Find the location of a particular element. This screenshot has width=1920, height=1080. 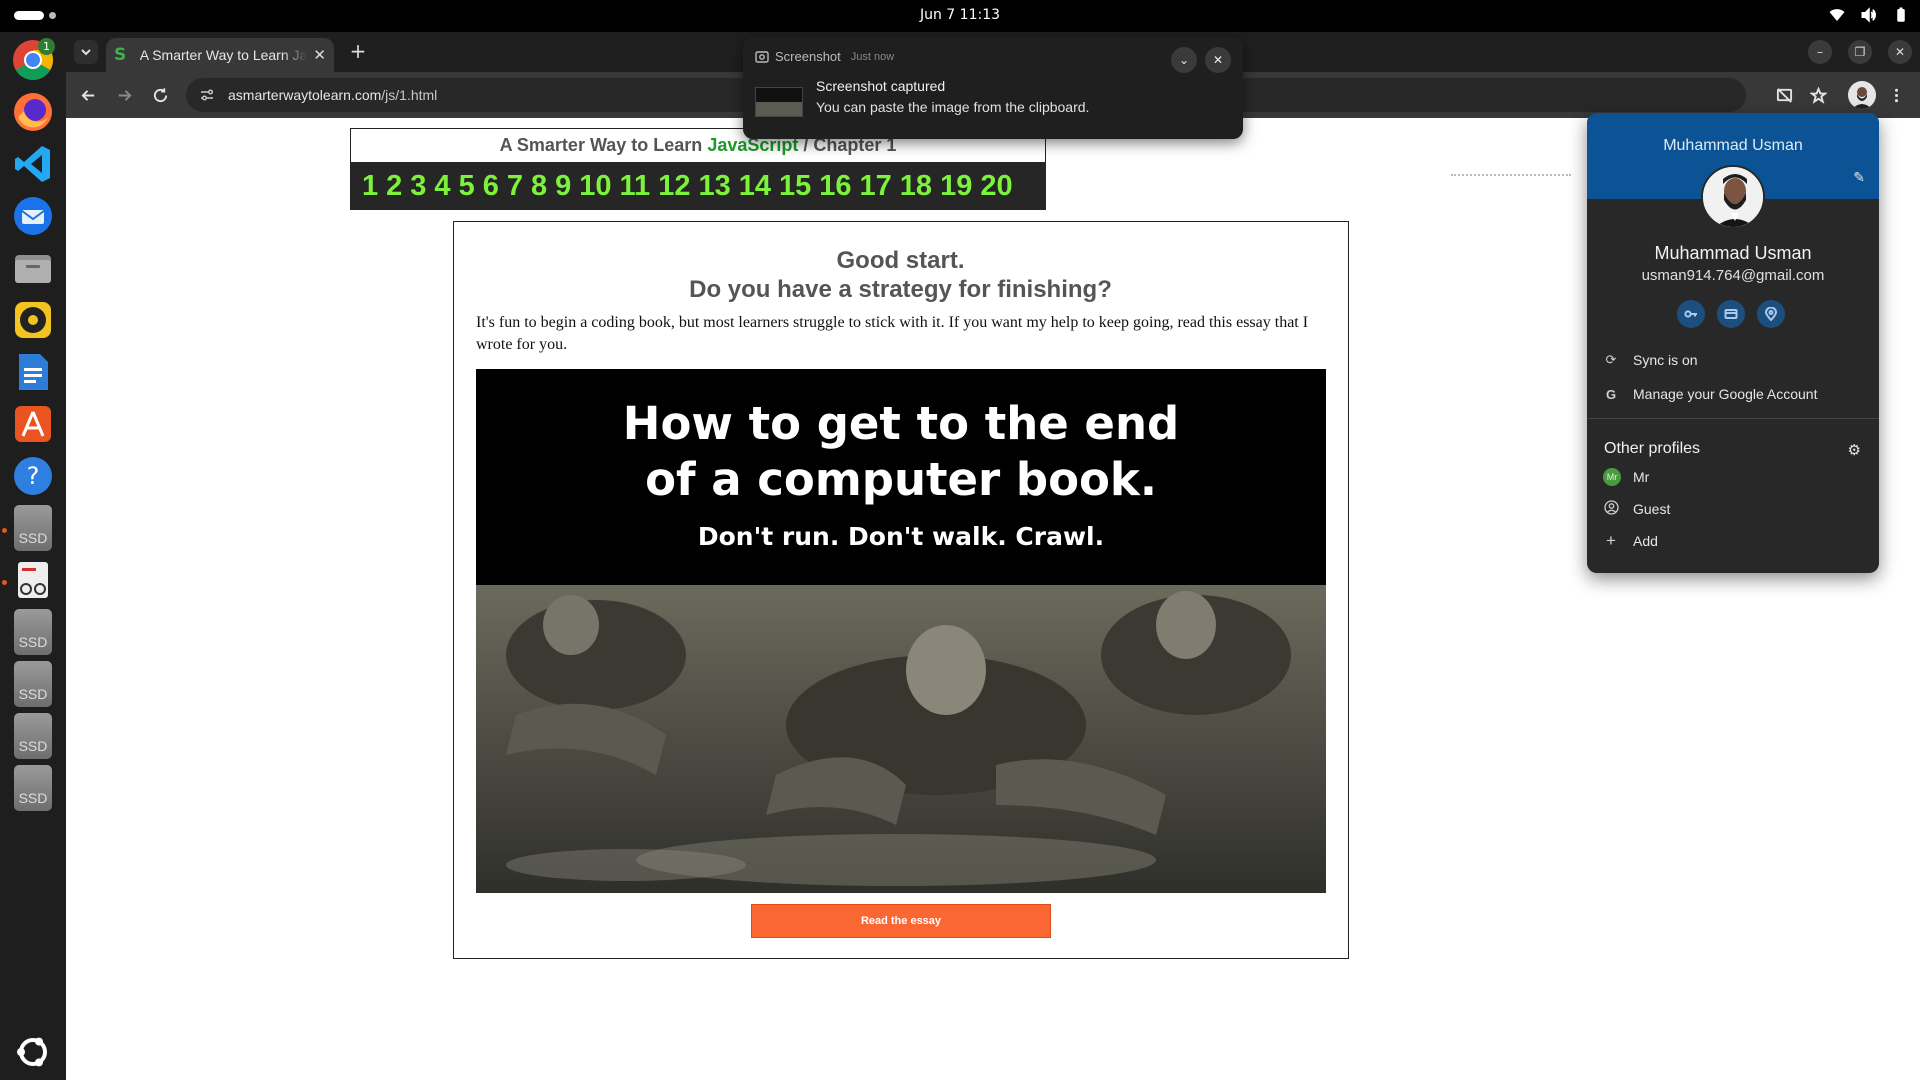

reload-button is located at coordinates (160, 95).